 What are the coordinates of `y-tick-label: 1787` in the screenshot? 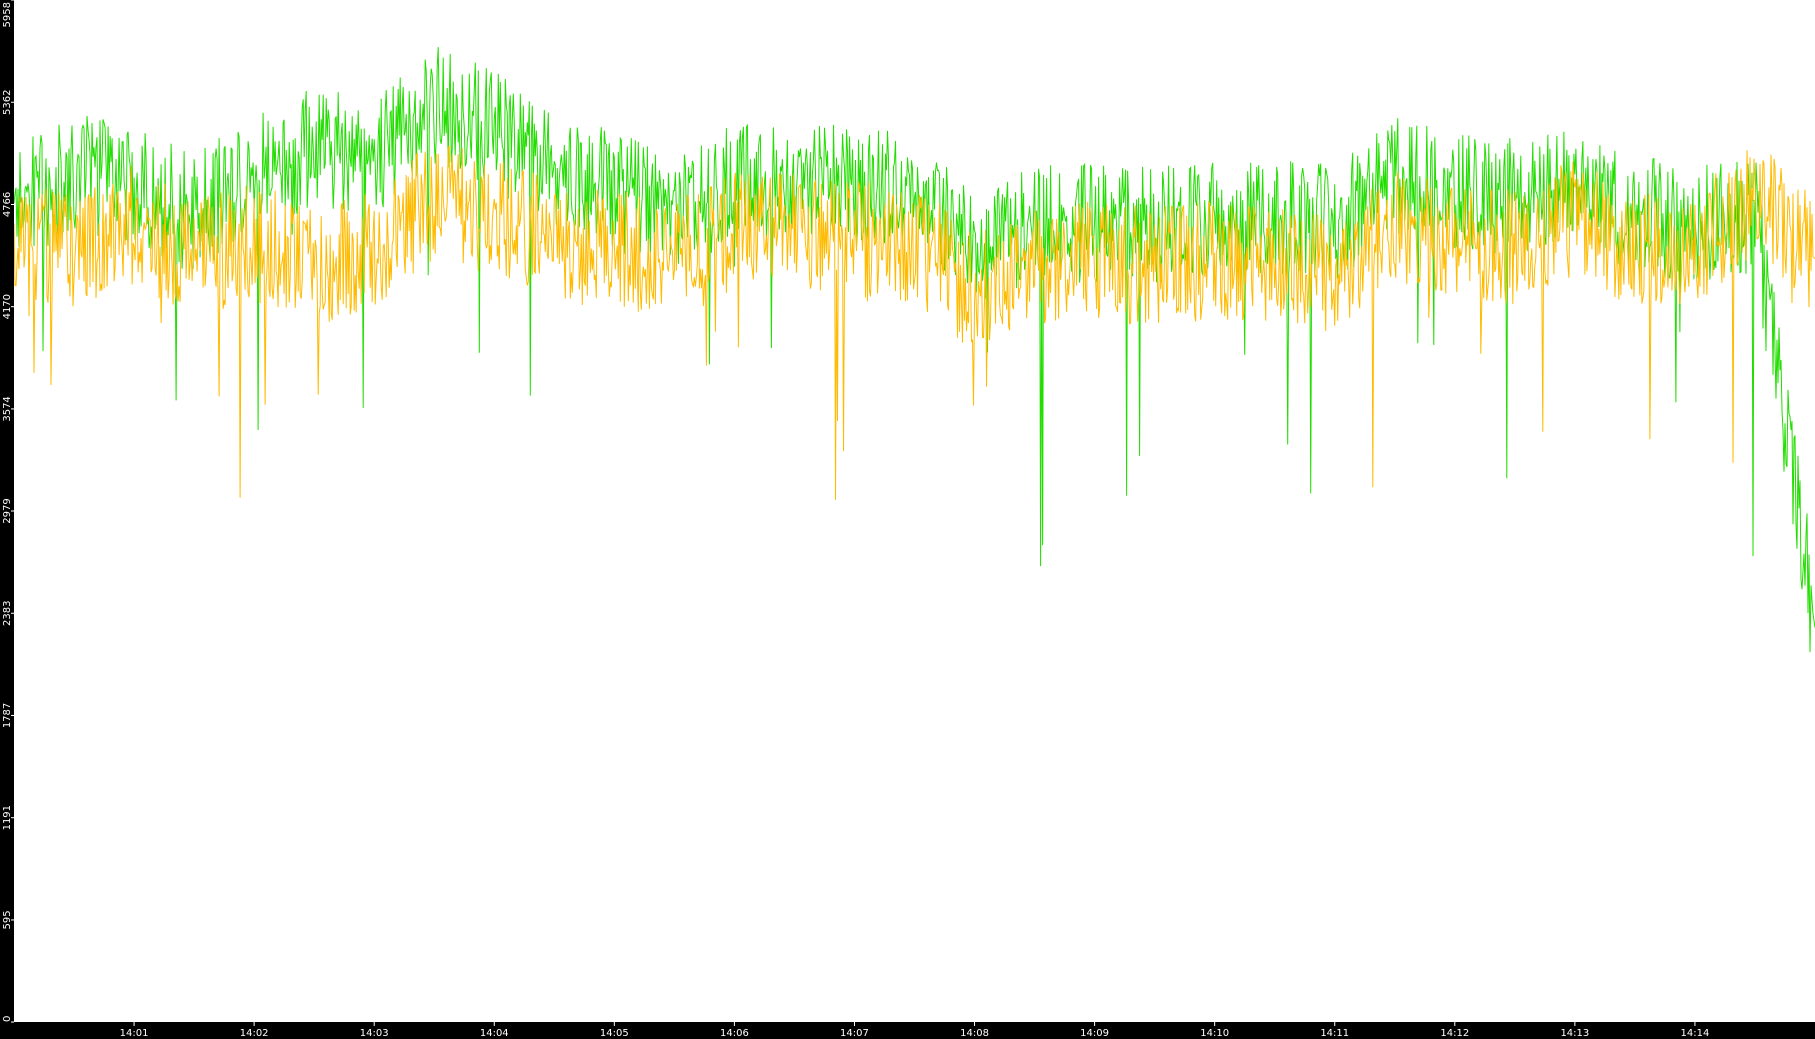 It's located at (7, 715).